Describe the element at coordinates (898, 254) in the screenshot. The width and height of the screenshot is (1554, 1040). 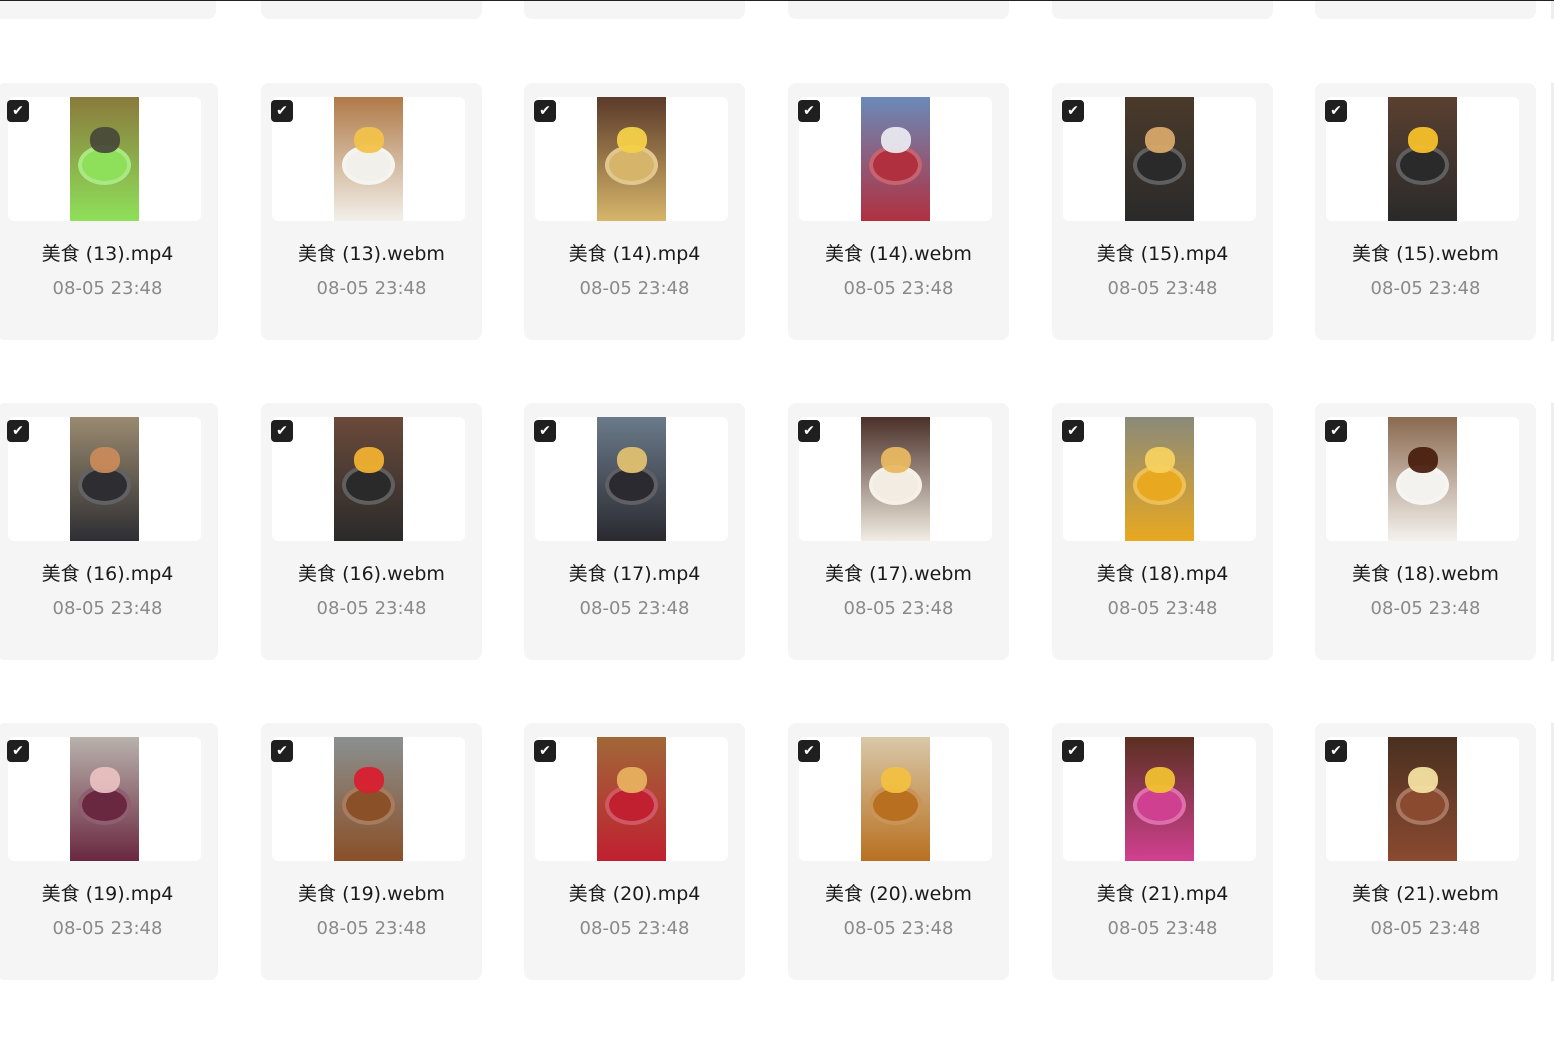
I see `file-name: 美食 (14).webm` at that location.